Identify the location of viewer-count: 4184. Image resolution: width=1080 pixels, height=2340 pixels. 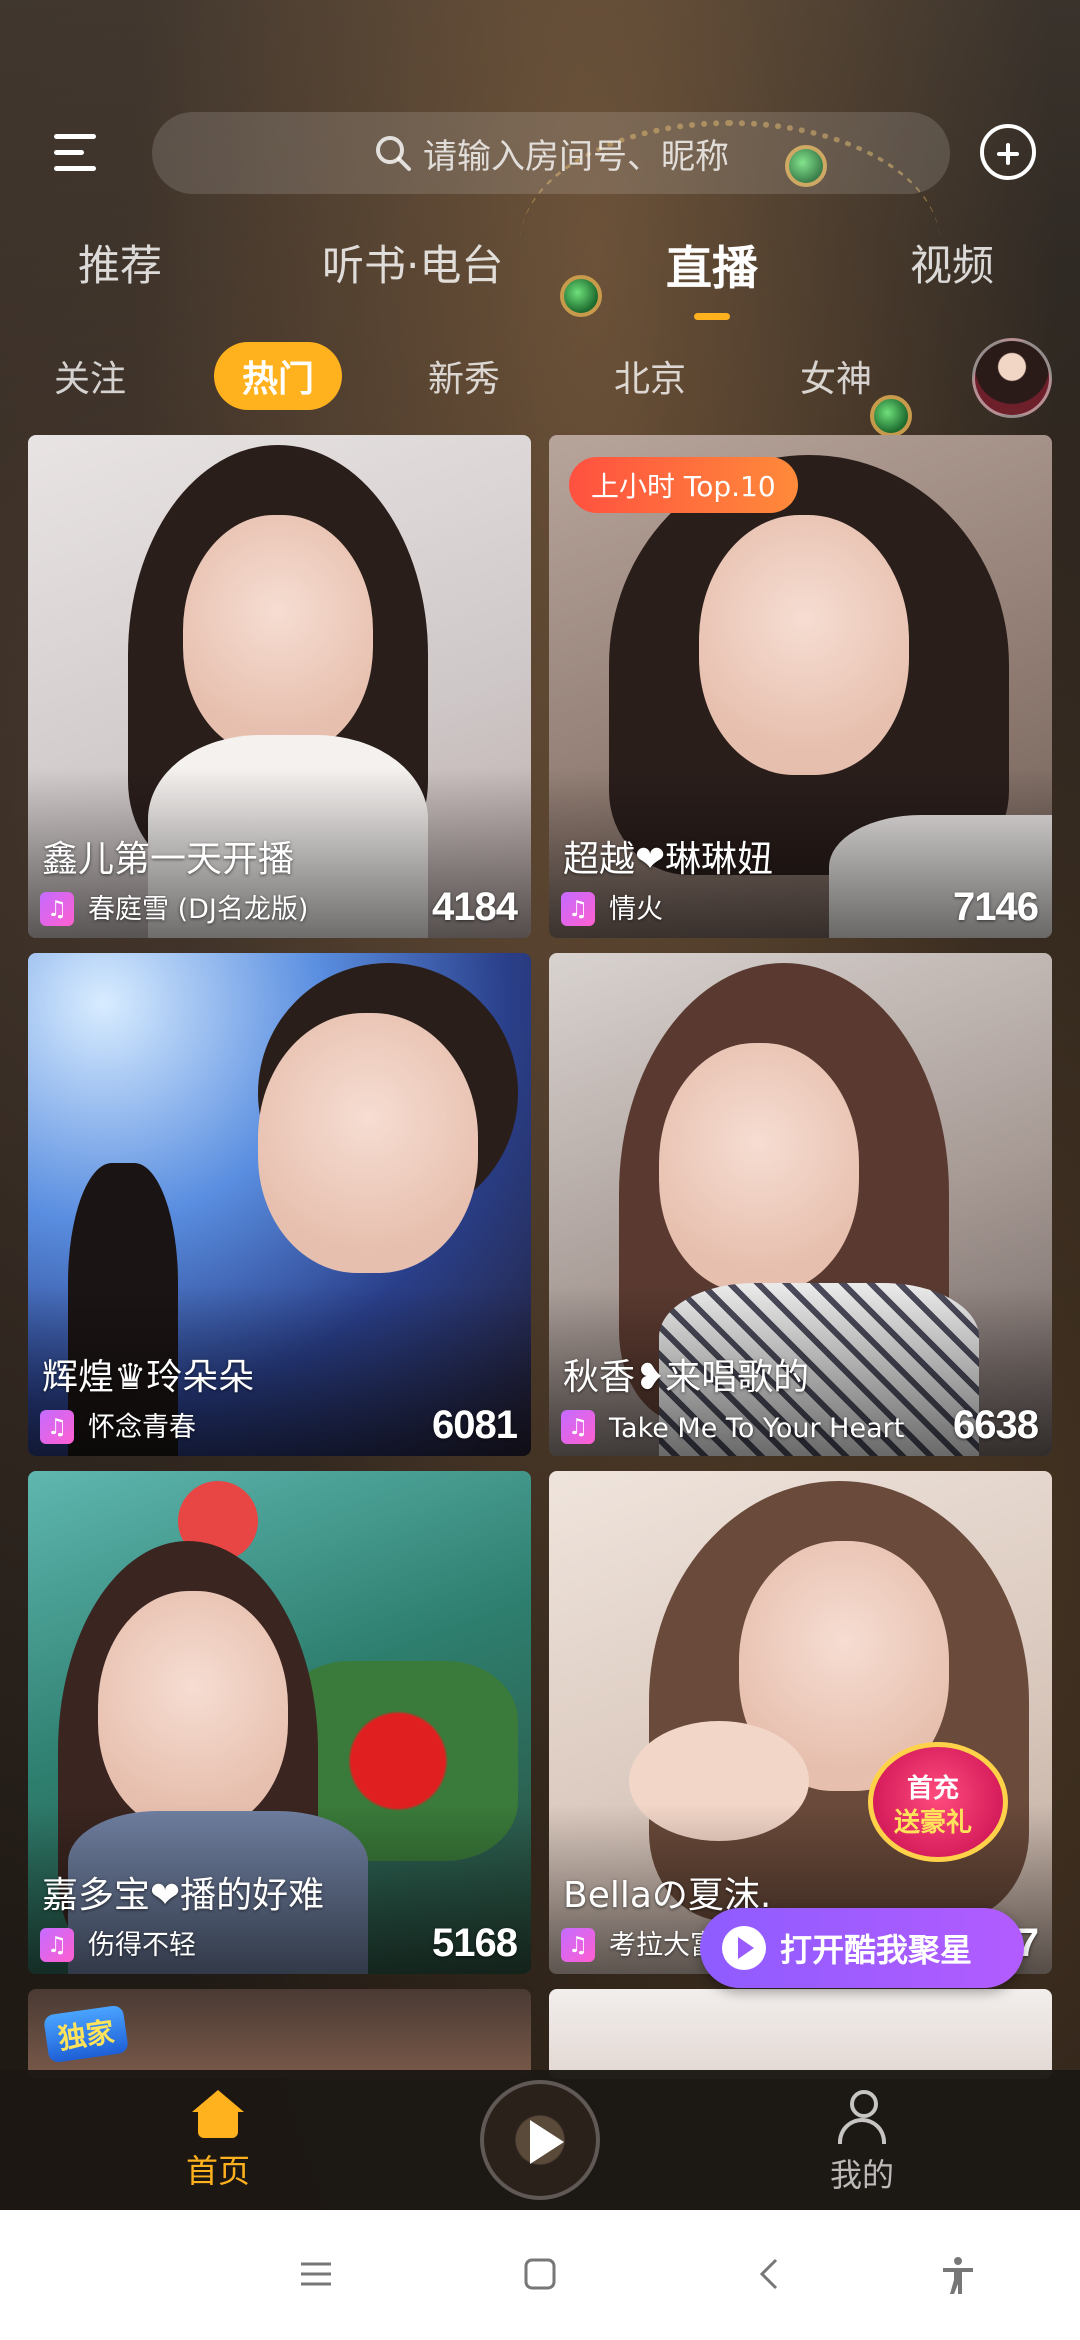
(475, 907).